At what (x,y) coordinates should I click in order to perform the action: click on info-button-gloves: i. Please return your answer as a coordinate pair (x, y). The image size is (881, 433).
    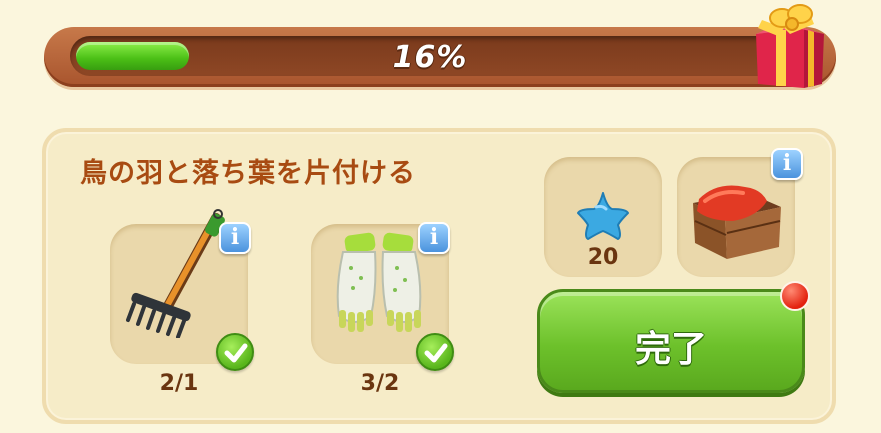
    Looking at the image, I should click on (434, 238).